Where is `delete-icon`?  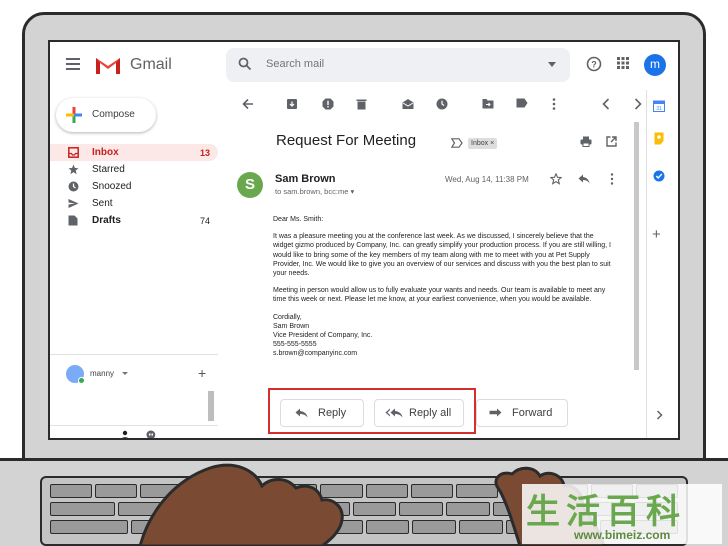 delete-icon is located at coordinates (361, 104).